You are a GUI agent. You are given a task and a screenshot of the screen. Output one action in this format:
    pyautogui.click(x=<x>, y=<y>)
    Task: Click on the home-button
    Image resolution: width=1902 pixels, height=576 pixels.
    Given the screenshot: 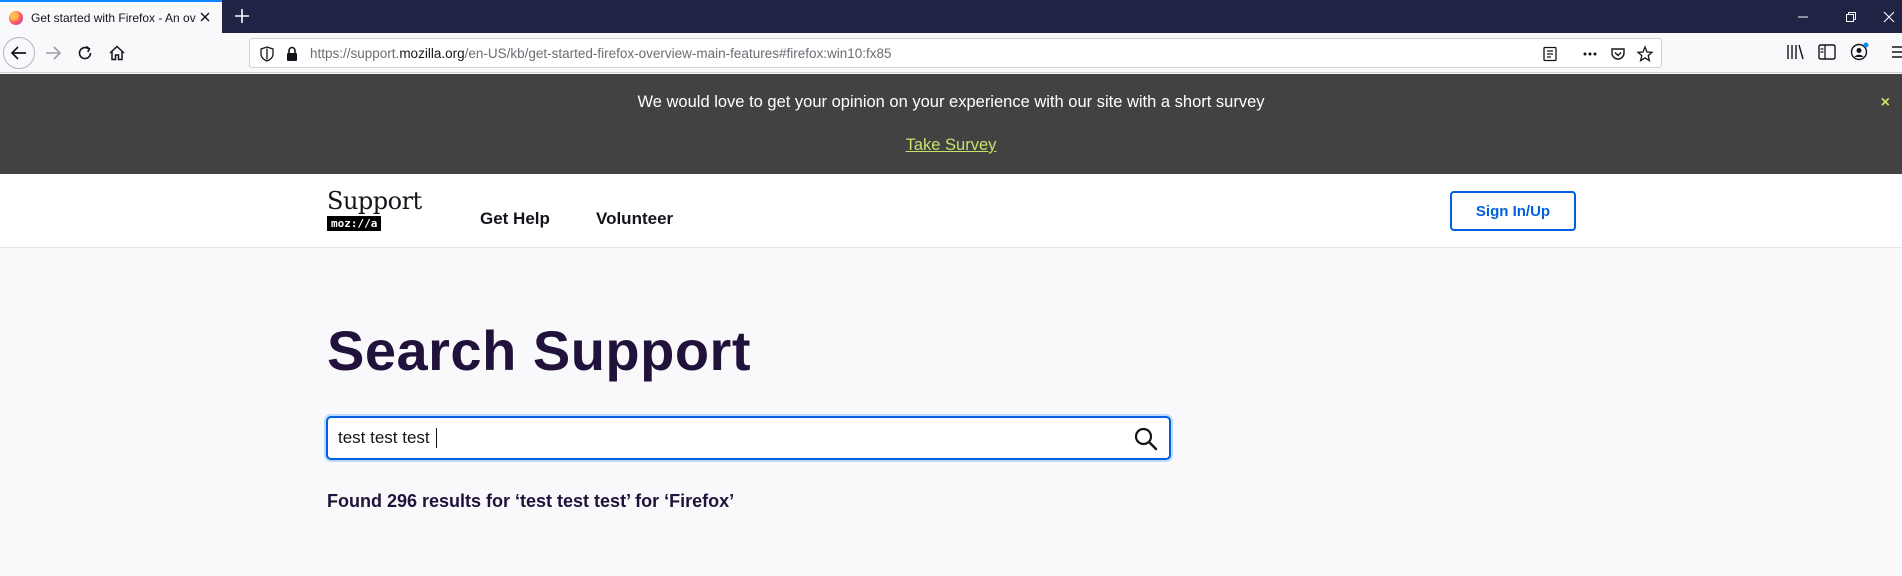 What is the action you would take?
    pyautogui.click(x=117, y=53)
    